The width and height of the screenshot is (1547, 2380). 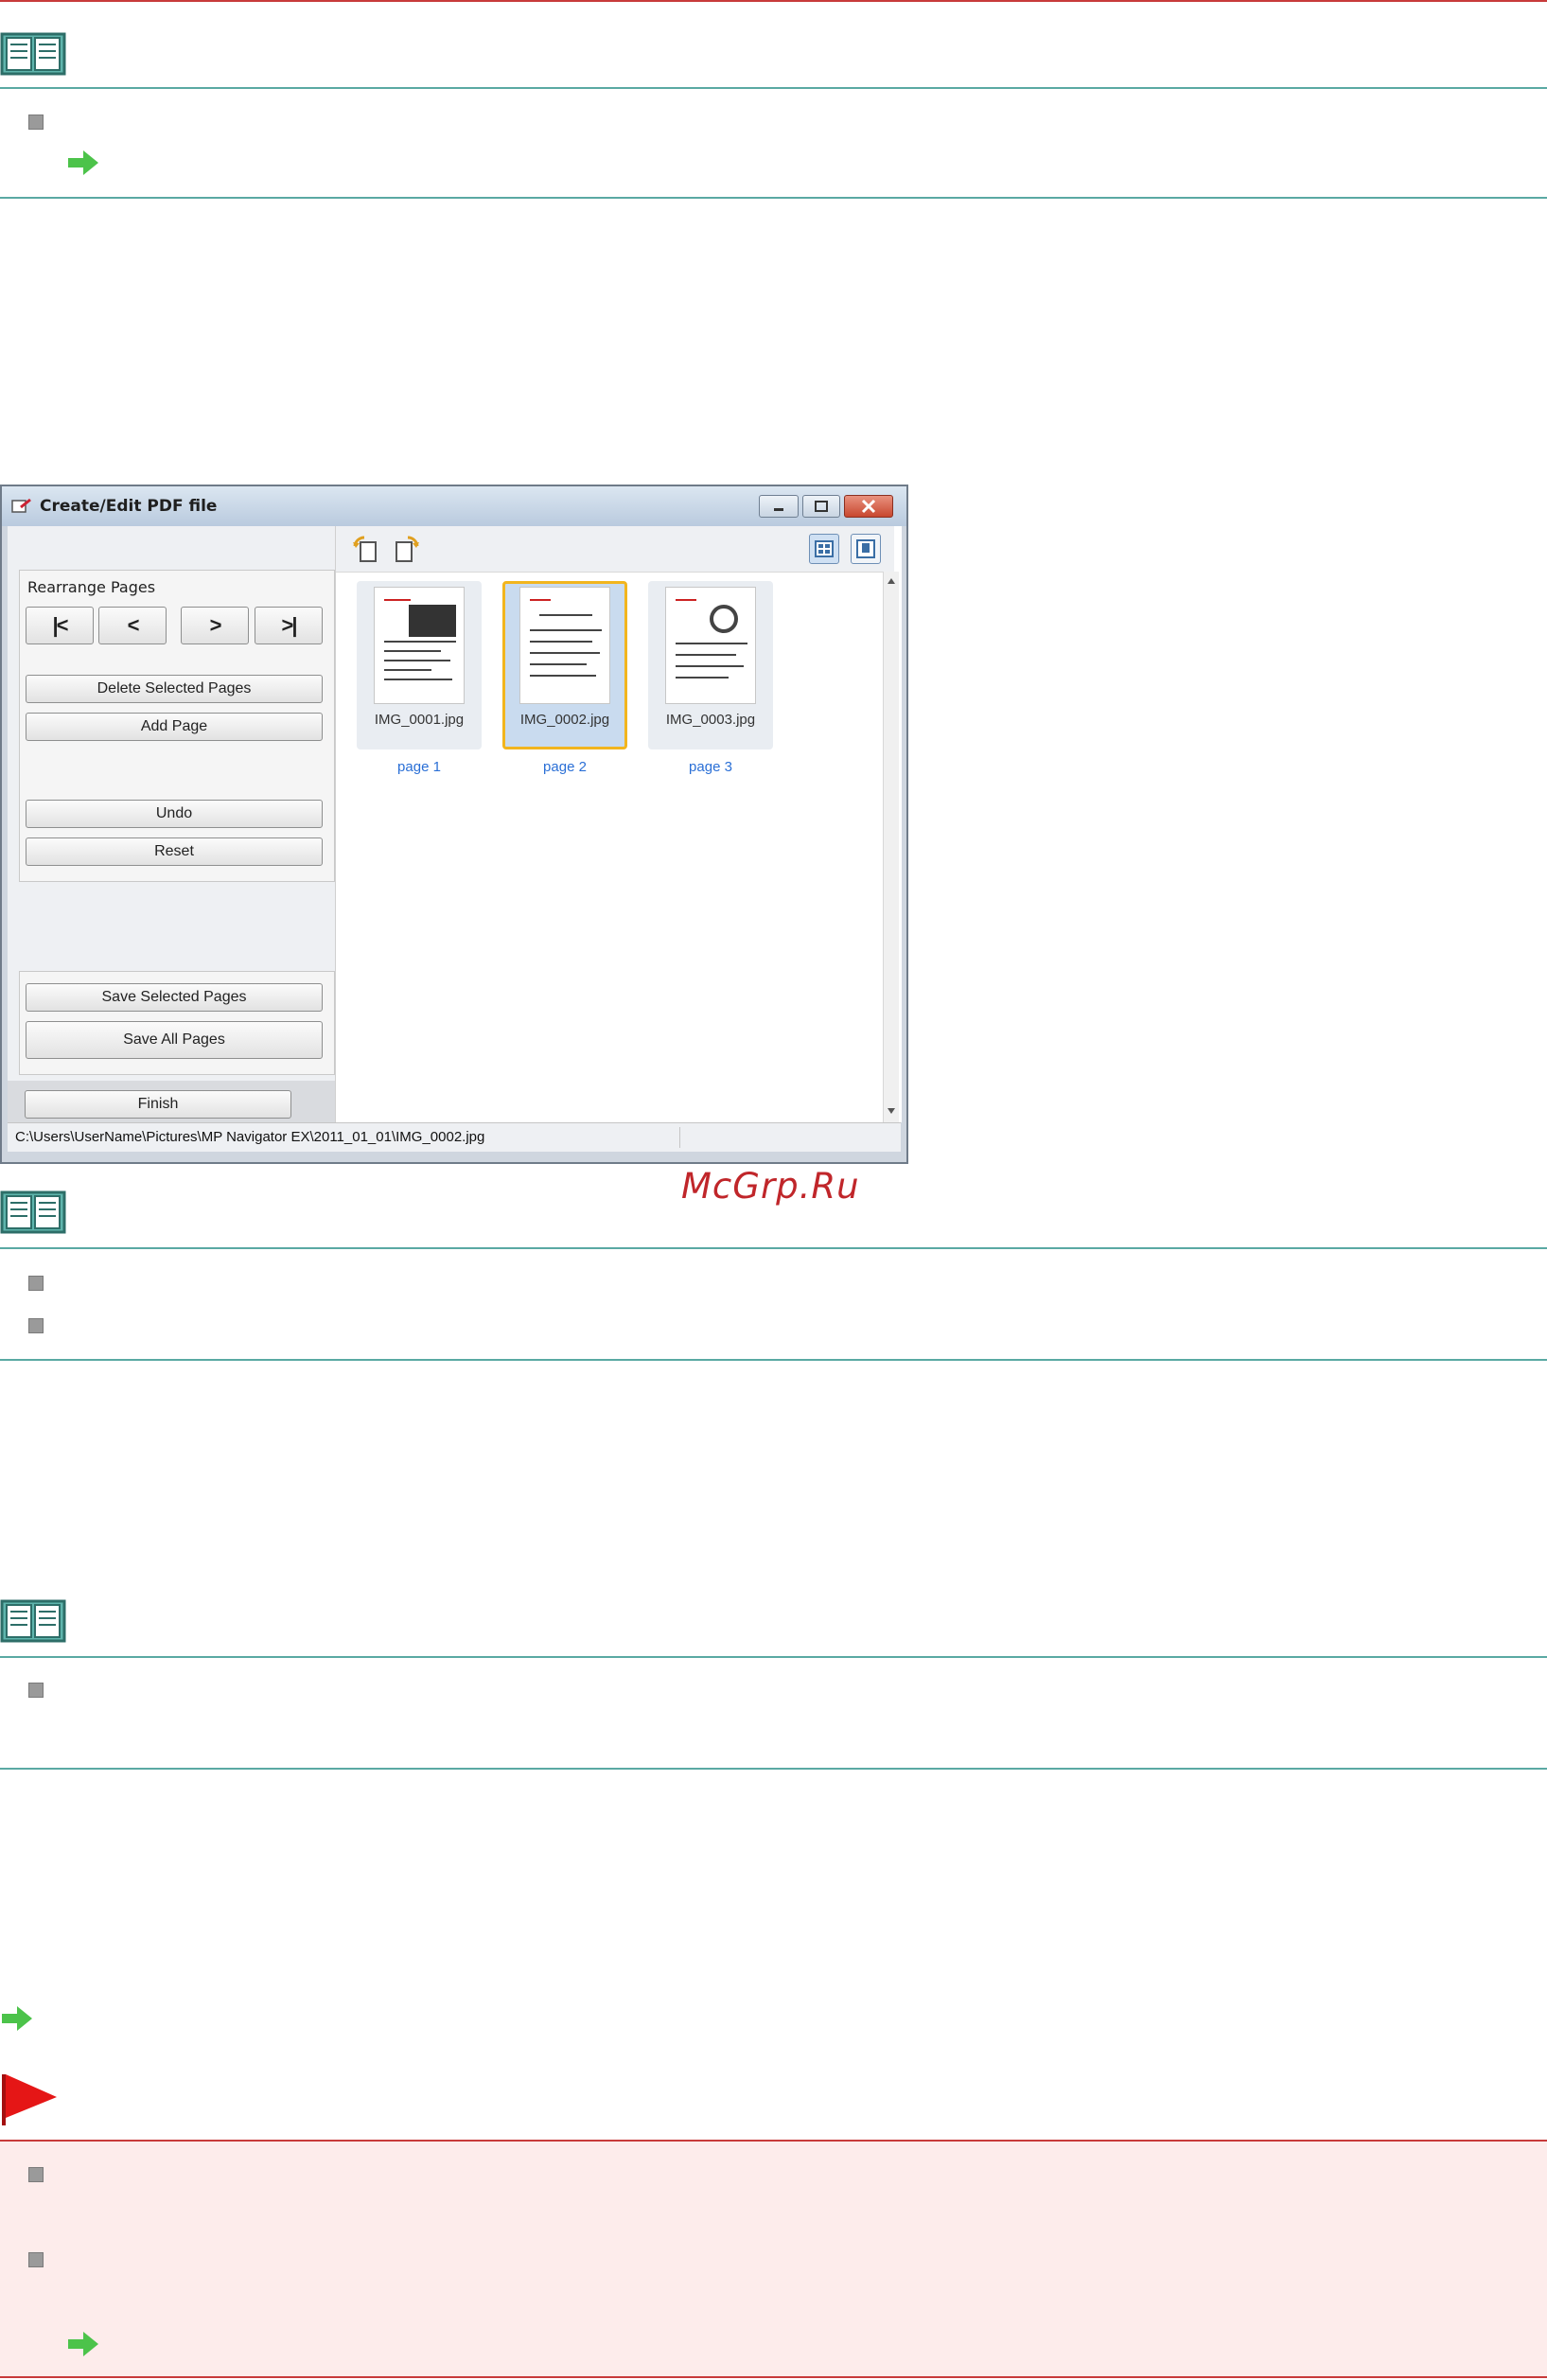 What do you see at coordinates (710, 720) in the screenshot?
I see `thumbnail-filename: IMG_0003.jpg` at bounding box center [710, 720].